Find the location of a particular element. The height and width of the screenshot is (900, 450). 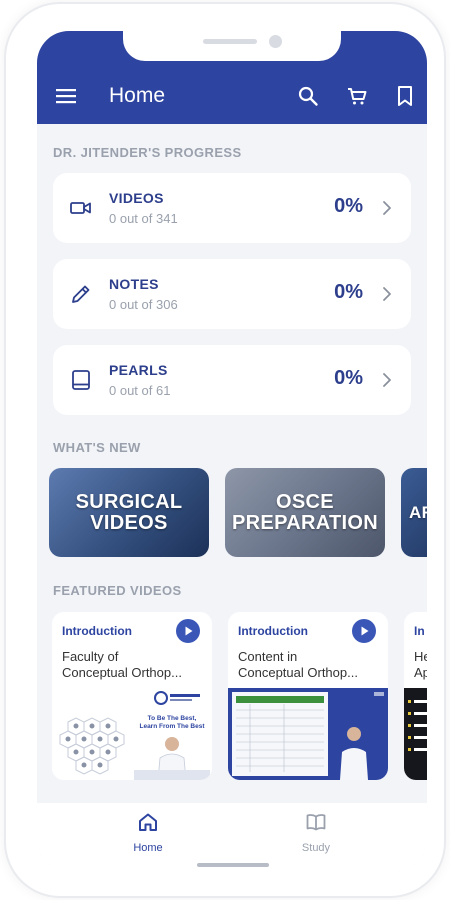

whats-new-section-title: WHAT'S NEW is located at coordinates (97, 447).